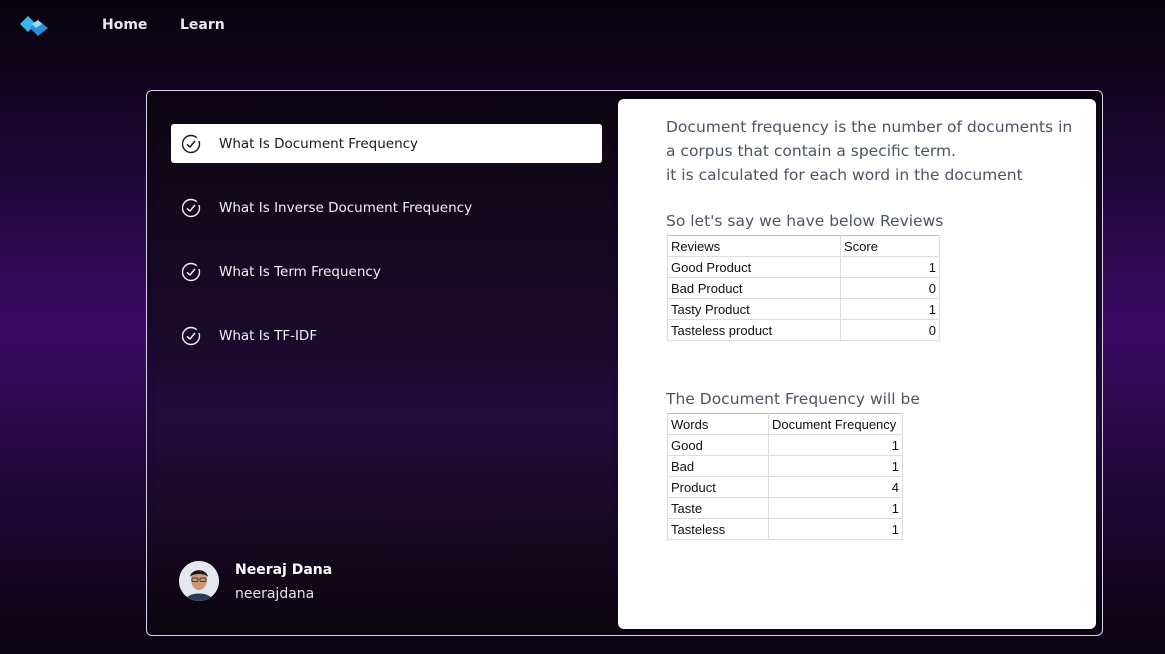  What do you see at coordinates (754, 267) in the screenshot?
I see `table-cell: Good Product` at bounding box center [754, 267].